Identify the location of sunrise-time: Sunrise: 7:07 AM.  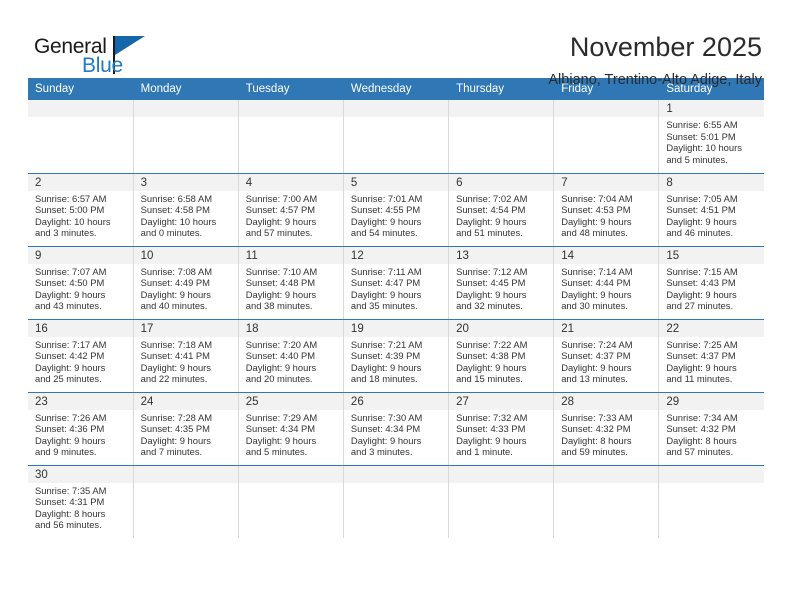
(71, 271).